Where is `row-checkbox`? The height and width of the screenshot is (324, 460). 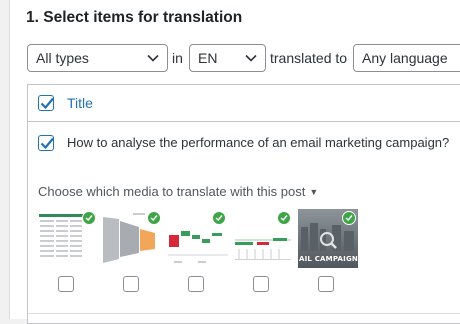
row-checkbox is located at coordinates (46, 143).